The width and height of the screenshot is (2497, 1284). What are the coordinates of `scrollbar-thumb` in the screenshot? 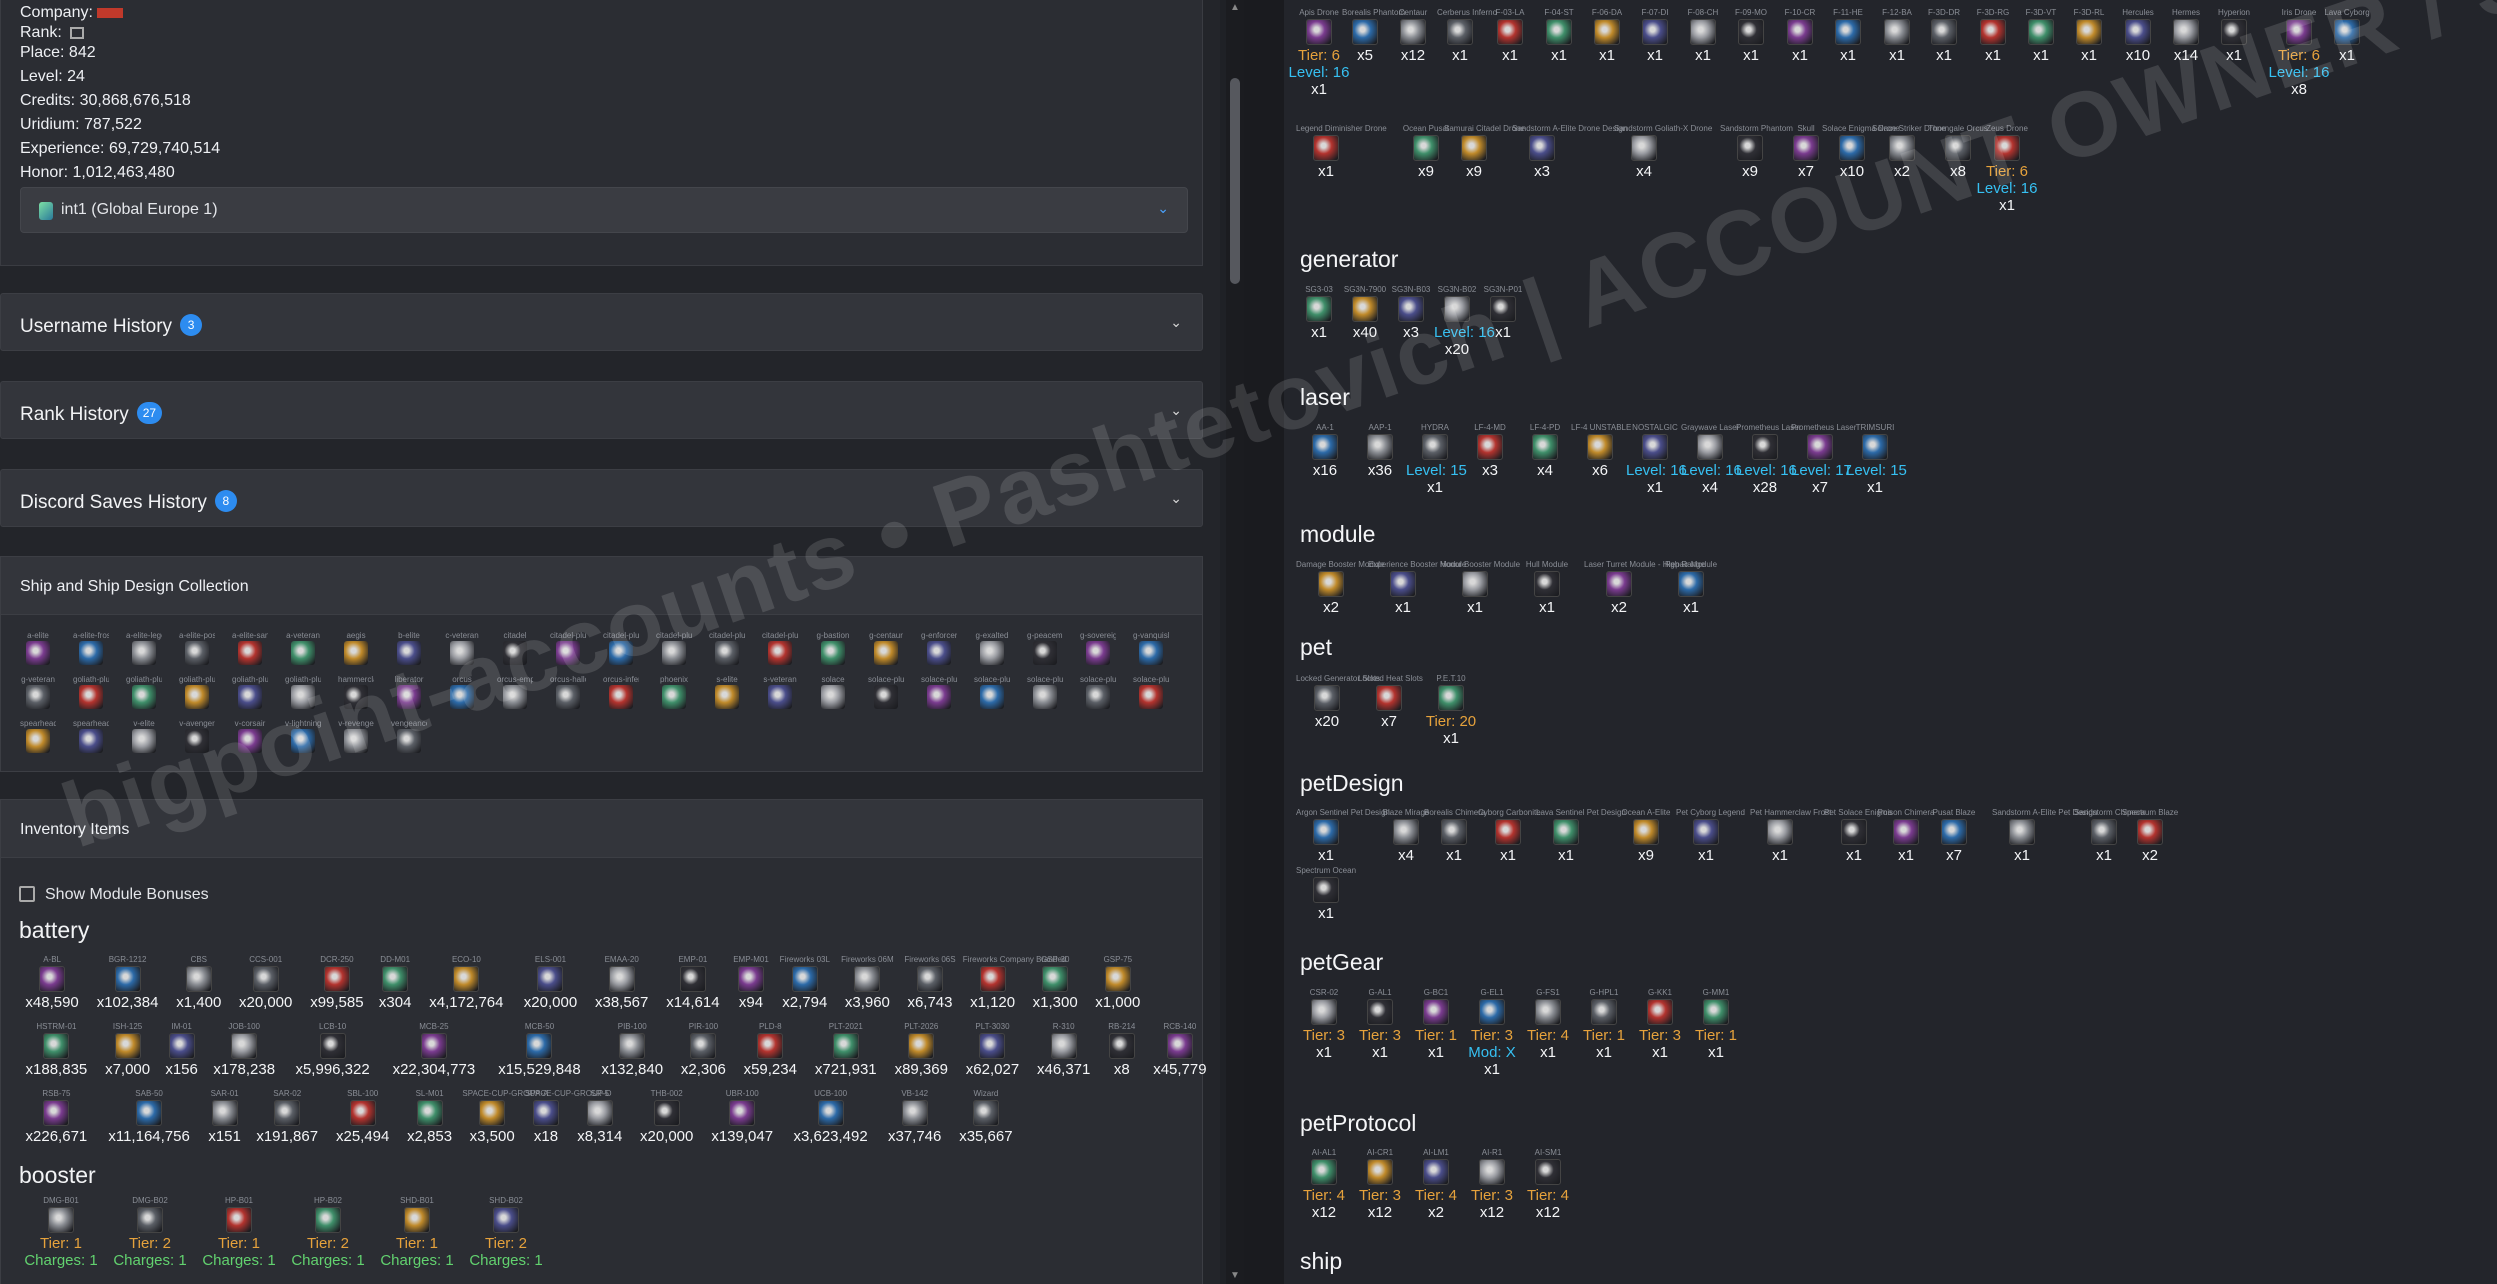 It's located at (1235, 181).